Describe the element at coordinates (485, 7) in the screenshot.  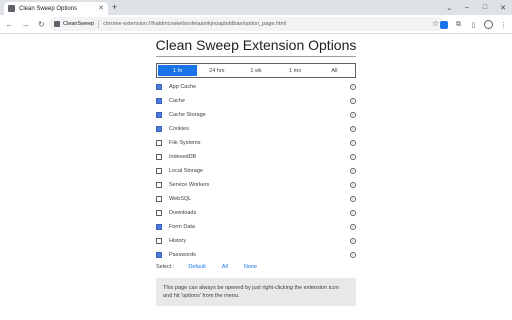
I see `maximize-icon: □` at that location.